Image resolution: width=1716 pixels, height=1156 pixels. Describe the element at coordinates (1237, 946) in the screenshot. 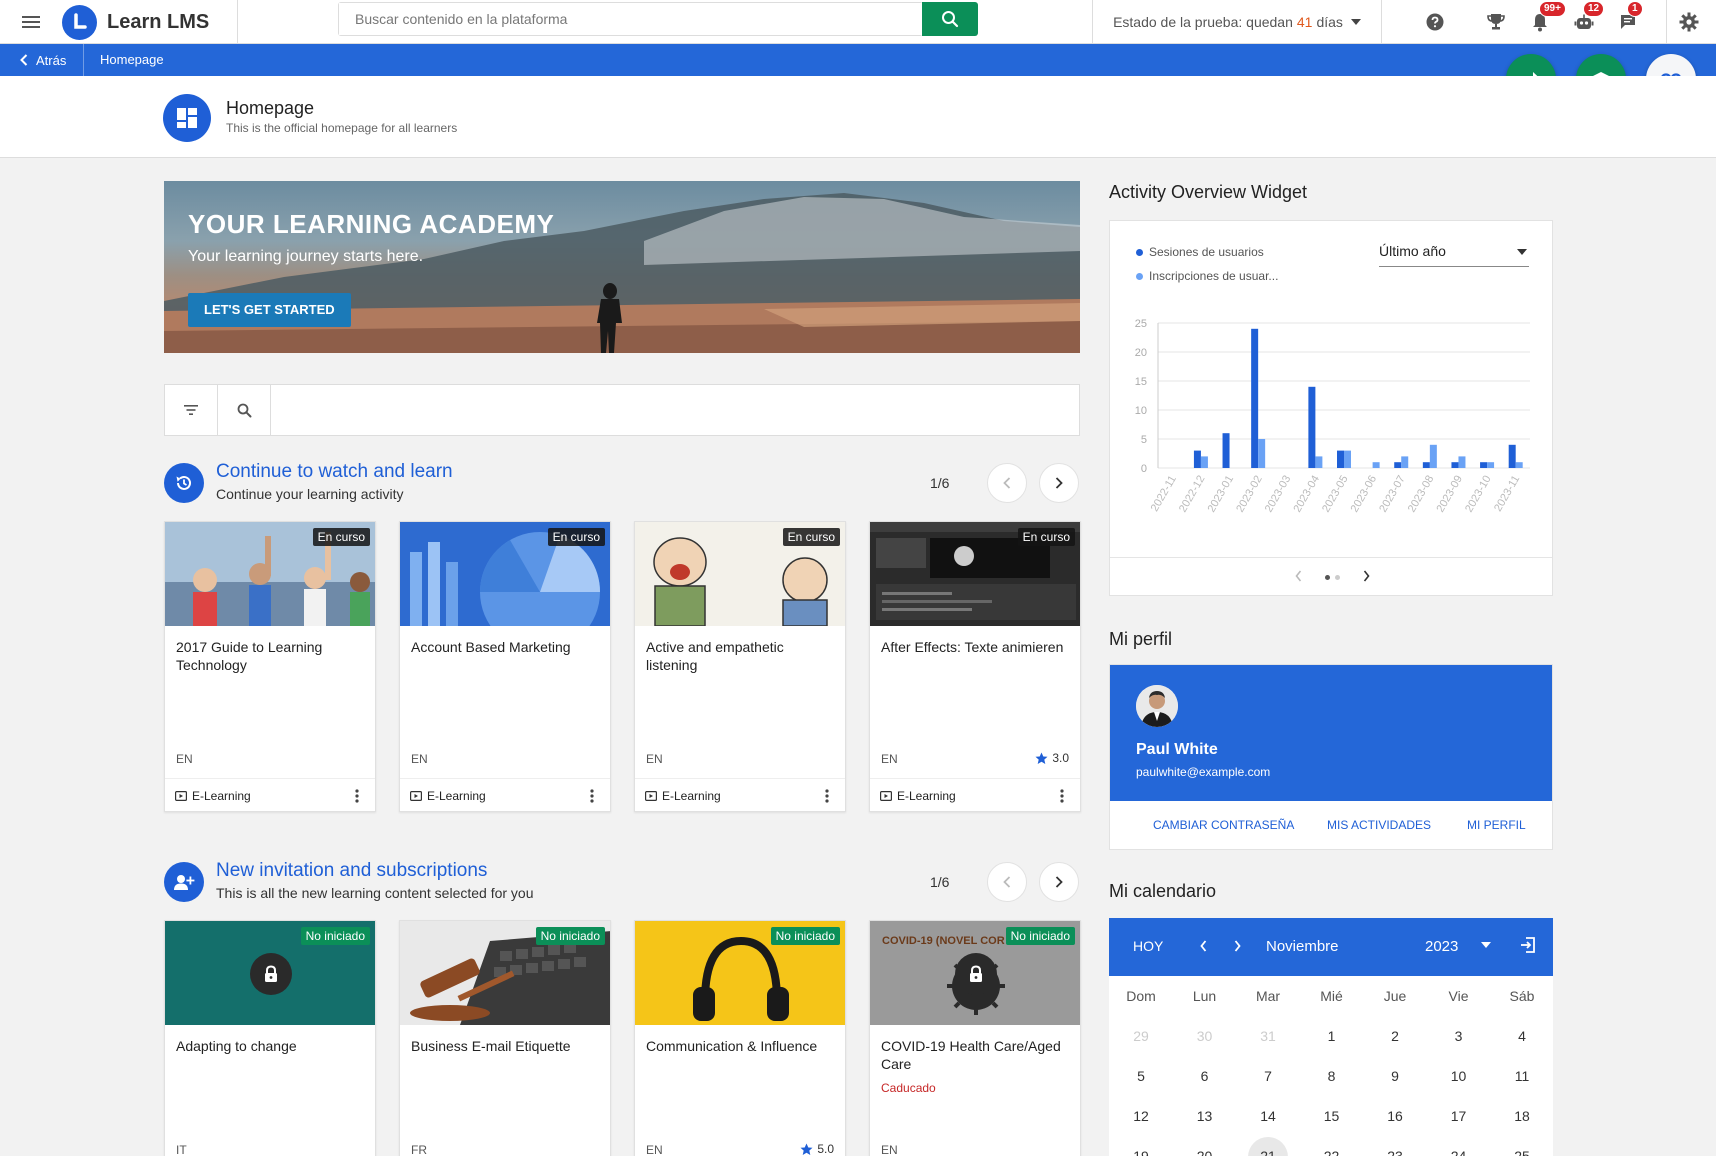

I see `next-month-button` at that location.